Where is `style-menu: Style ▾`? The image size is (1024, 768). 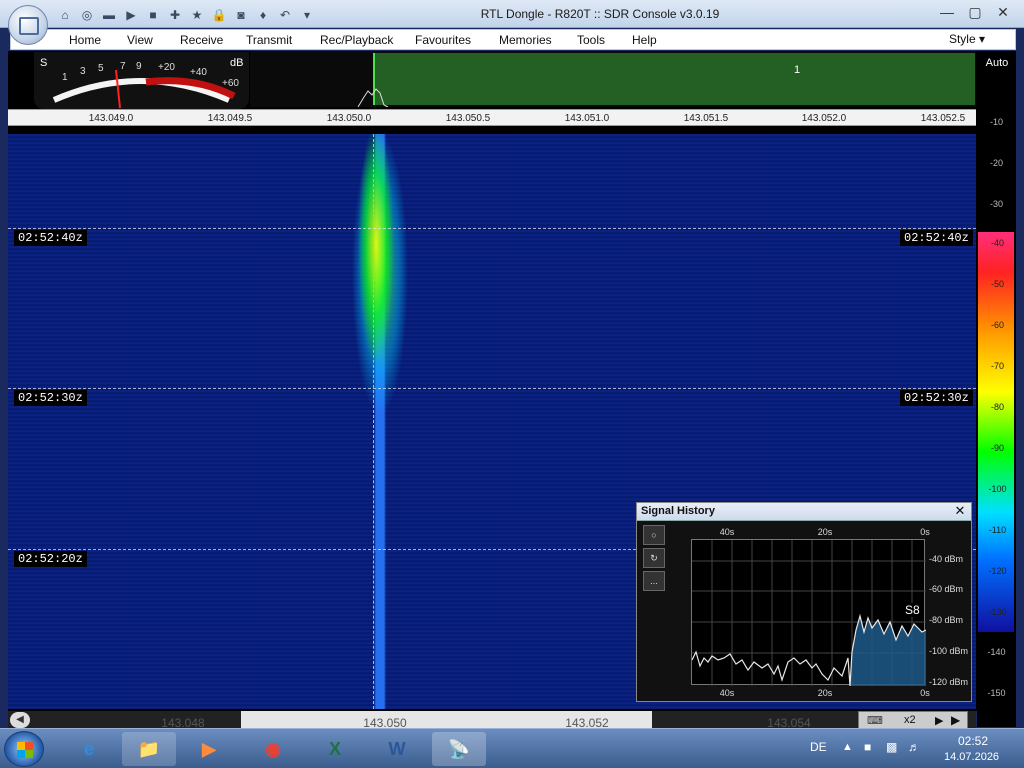 style-menu: Style ▾ is located at coordinates (967, 39).